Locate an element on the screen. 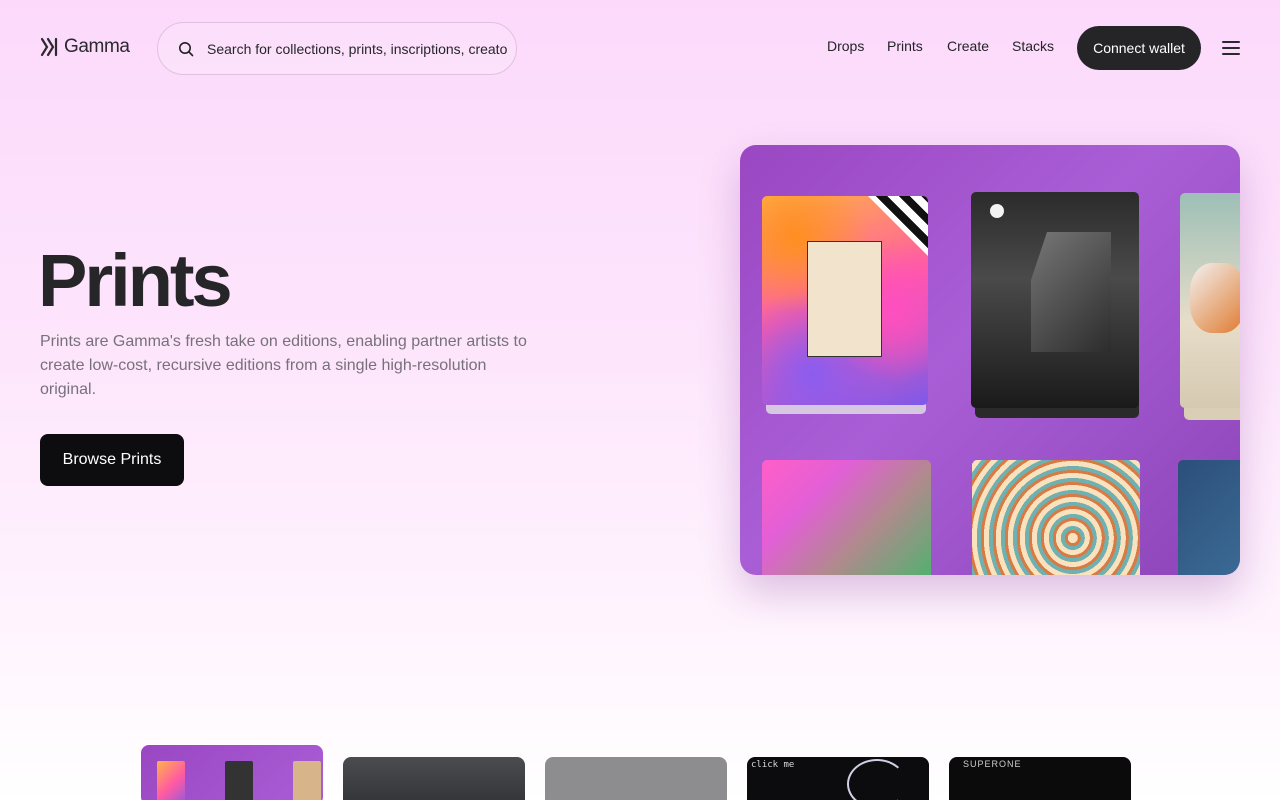  print-card-architecture is located at coordinates (1055, 300).